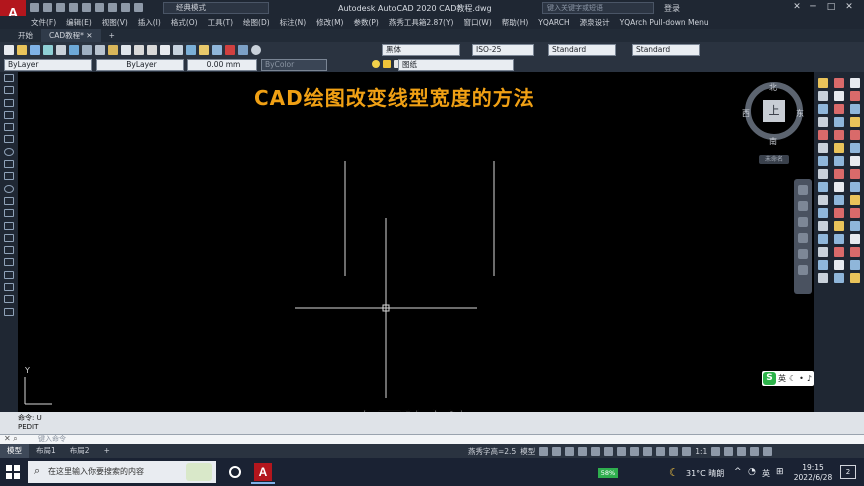 The height and width of the screenshot is (486, 864). Describe the element at coordinates (672, 8) in the screenshot. I see `login-button: 登录` at that location.